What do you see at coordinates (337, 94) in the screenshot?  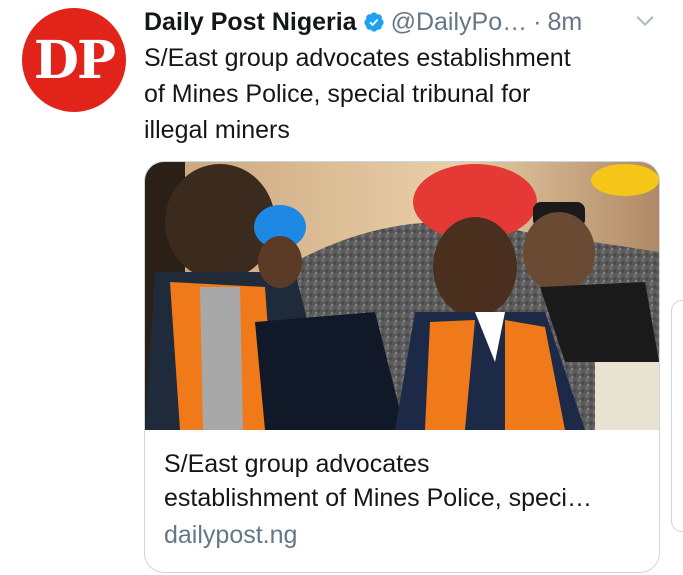 I see `tweet-text-line: of Mines Police, special tribunal for` at bounding box center [337, 94].